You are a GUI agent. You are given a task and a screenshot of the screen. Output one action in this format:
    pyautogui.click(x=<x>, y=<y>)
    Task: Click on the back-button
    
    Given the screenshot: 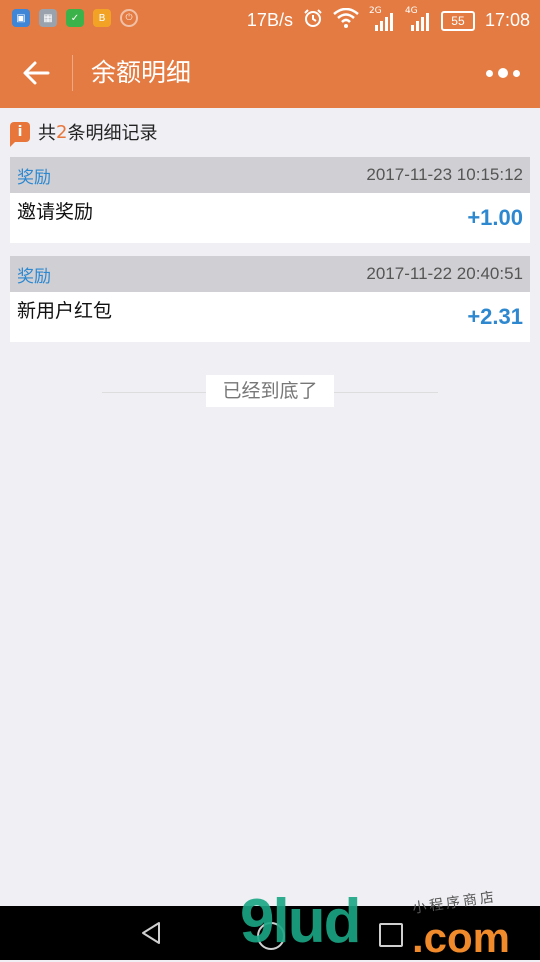 What is the action you would take?
    pyautogui.click(x=37, y=73)
    